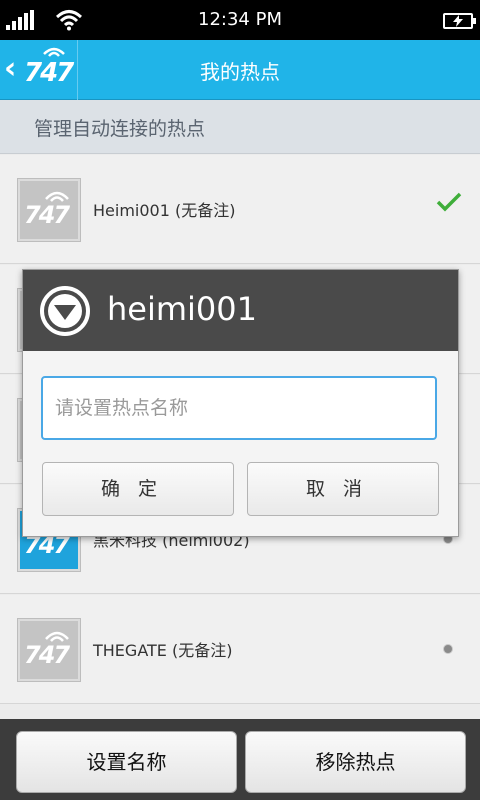 The image size is (480, 800). Describe the element at coordinates (239, 408) in the screenshot. I see `hotspot-name-input` at that location.